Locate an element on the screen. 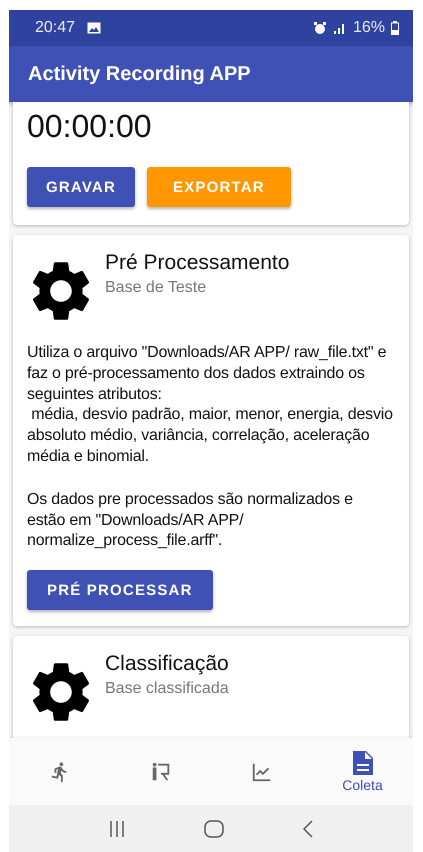 This screenshot has width=423, height=852. app-title: Activity Recording APP is located at coordinates (139, 74).